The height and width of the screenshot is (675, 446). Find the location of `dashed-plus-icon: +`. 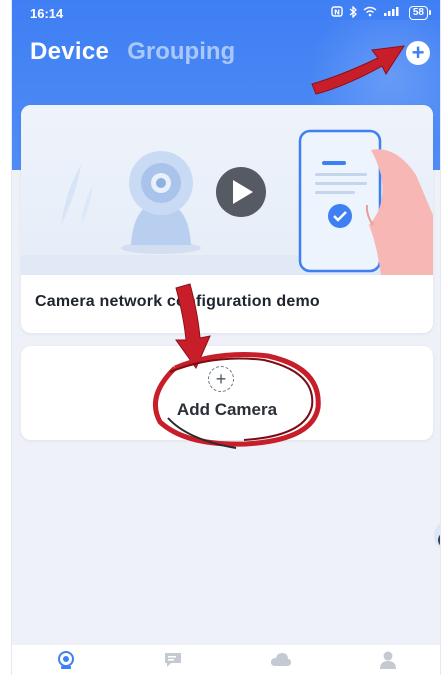

dashed-plus-icon: + is located at coordinates (221, 379).